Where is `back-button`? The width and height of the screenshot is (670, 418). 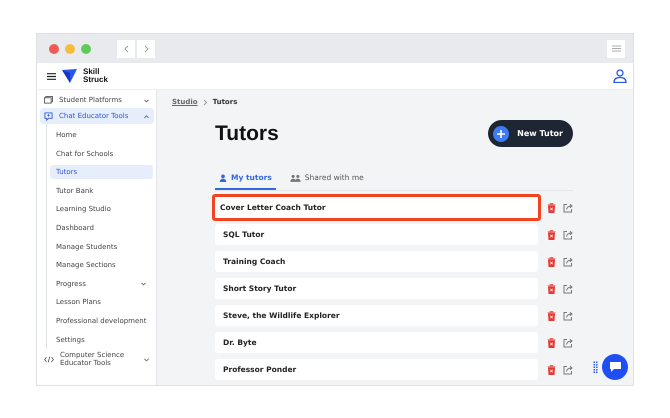
back-button is located at coordinates (126, 49).